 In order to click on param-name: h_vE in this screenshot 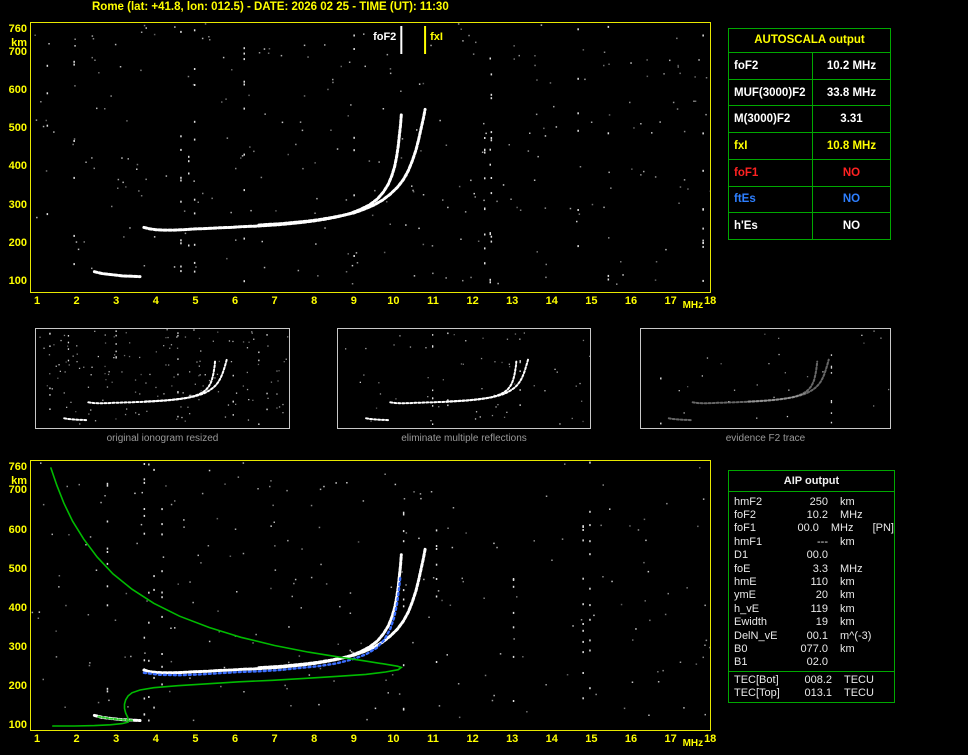, I will do `click(747, 608)`.